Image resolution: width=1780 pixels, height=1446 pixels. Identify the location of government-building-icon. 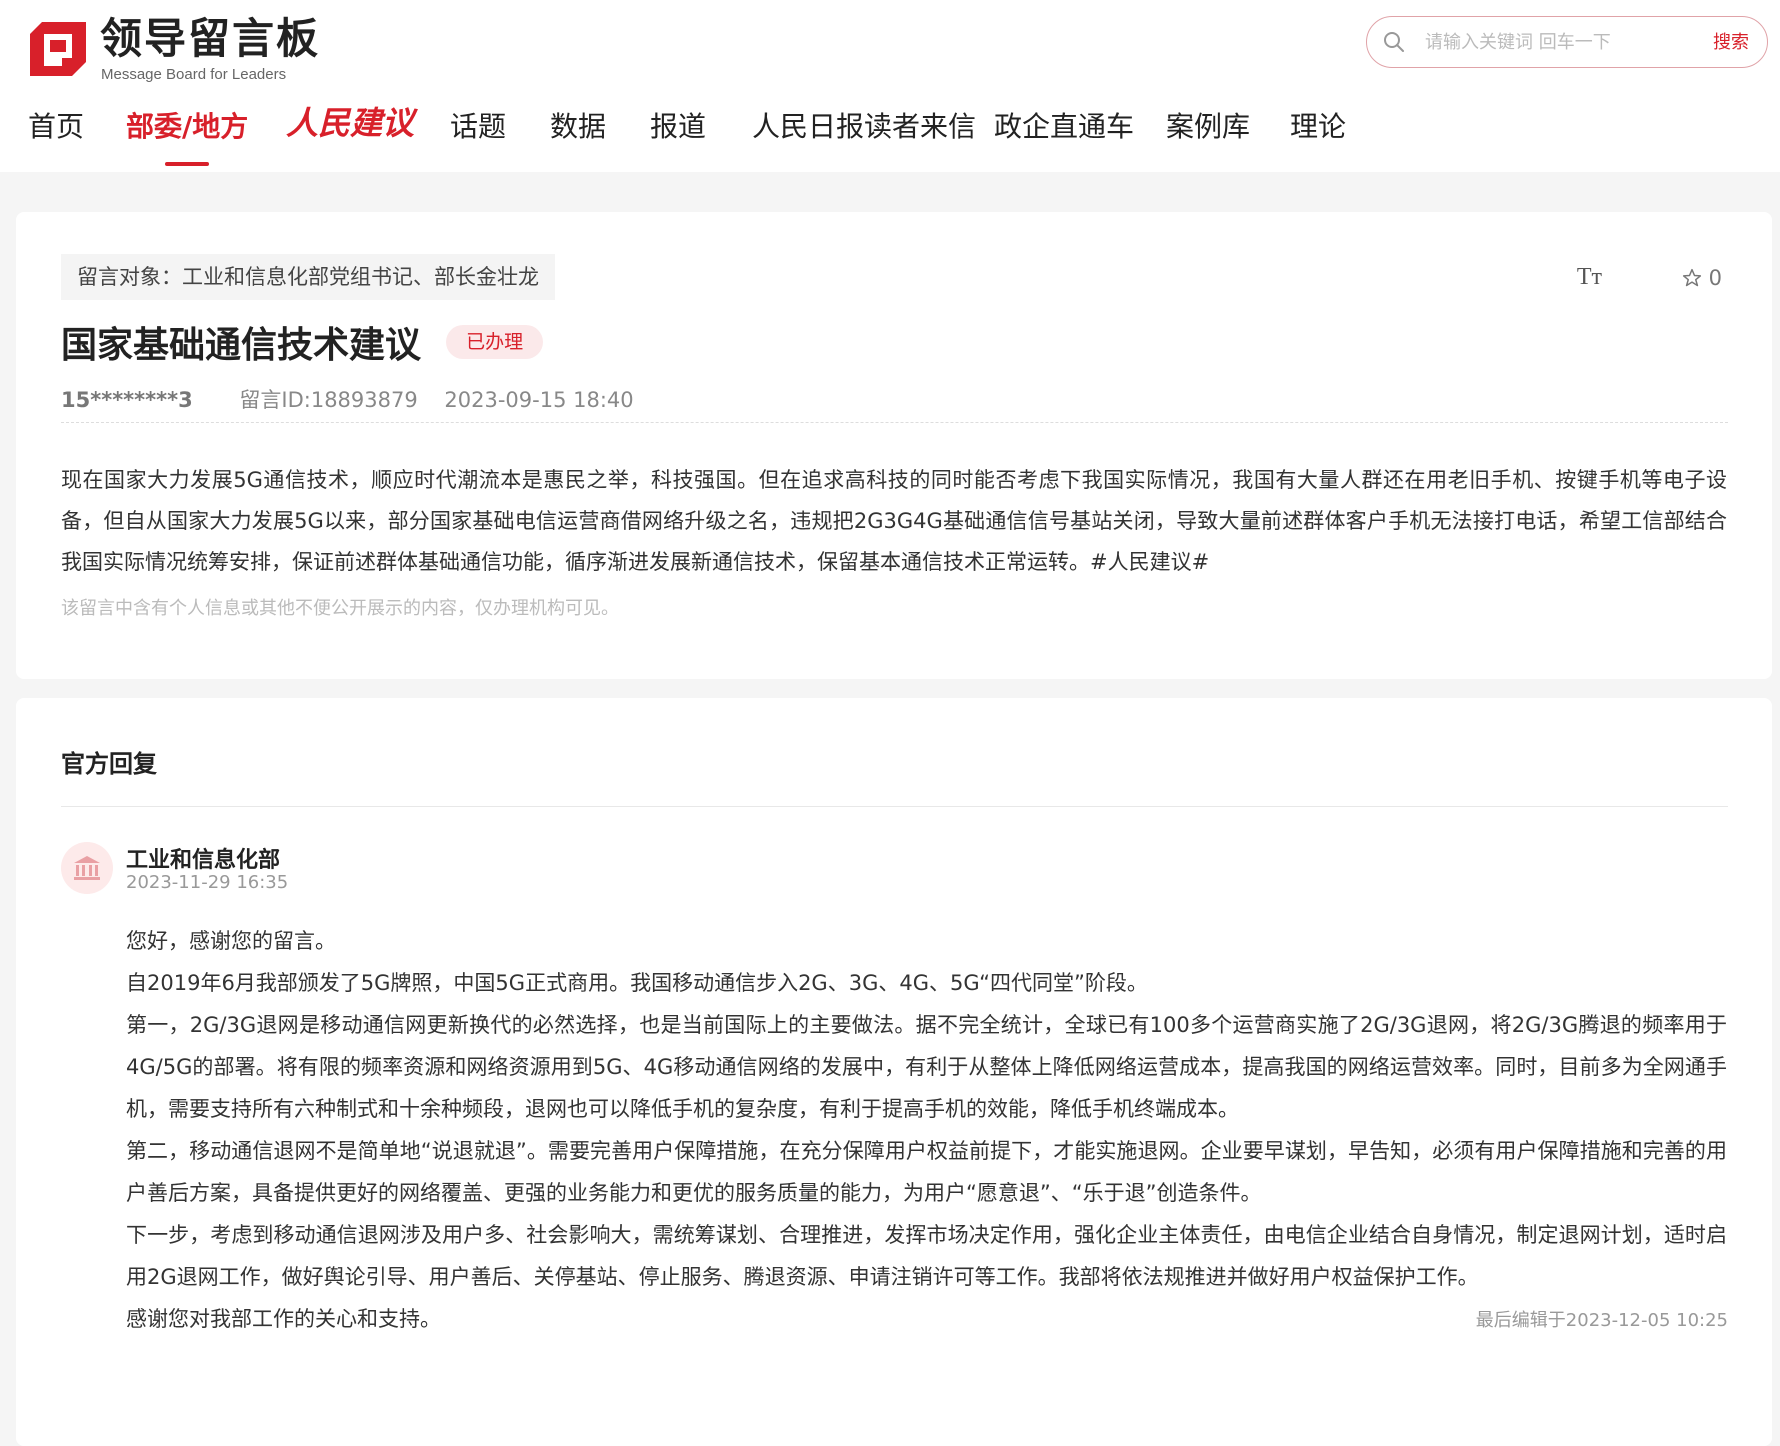
(87, 868).